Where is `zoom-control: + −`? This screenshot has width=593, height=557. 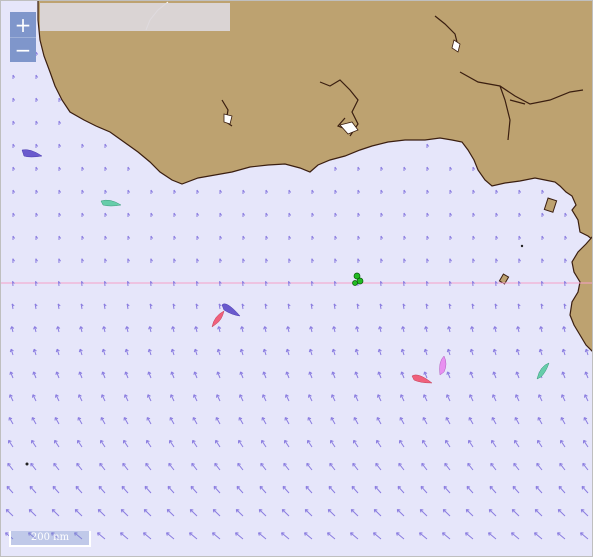
zoom-control: + − is located at coordinates (23, 37).